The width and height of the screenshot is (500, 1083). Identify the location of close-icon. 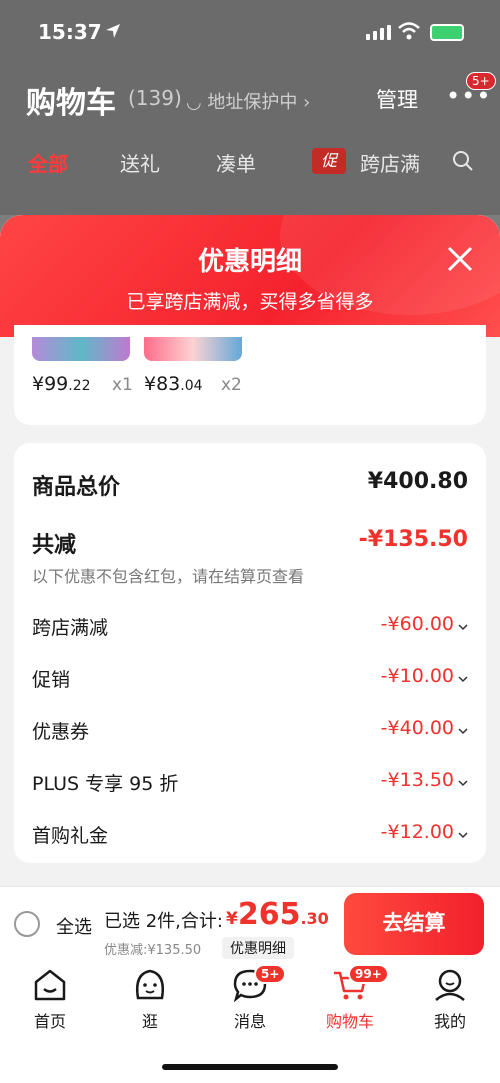
(460, 259).